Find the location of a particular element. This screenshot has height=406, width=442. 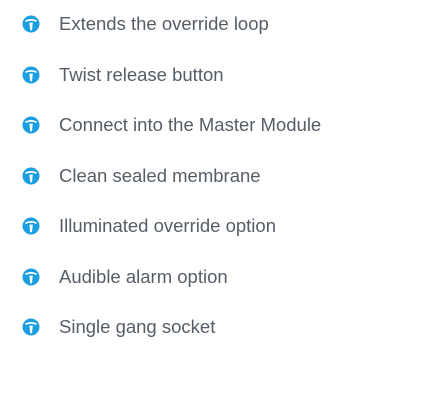

list-item: Illuminated override option is located at coordinates (171, 226).